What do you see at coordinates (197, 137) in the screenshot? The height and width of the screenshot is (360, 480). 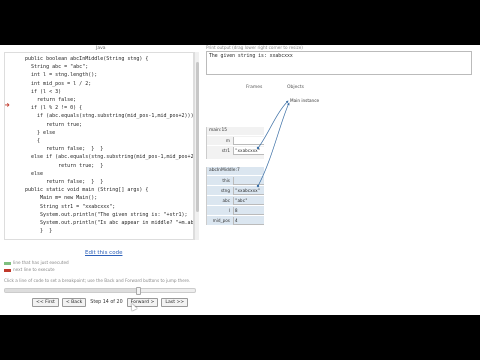 I see `code-scrollbar-thumb` at bounding box center [197, 137].